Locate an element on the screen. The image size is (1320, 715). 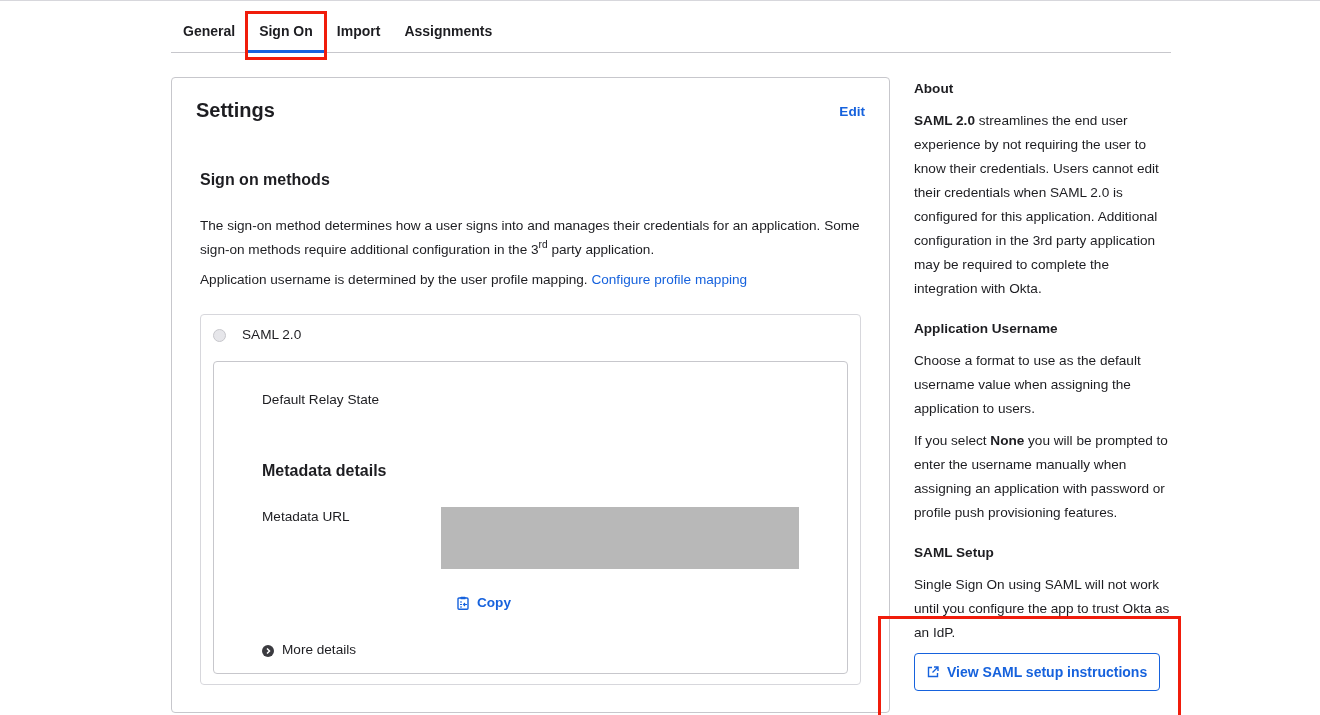
sidebar-heading: SAML Setup is located at coordinates (954, 553).